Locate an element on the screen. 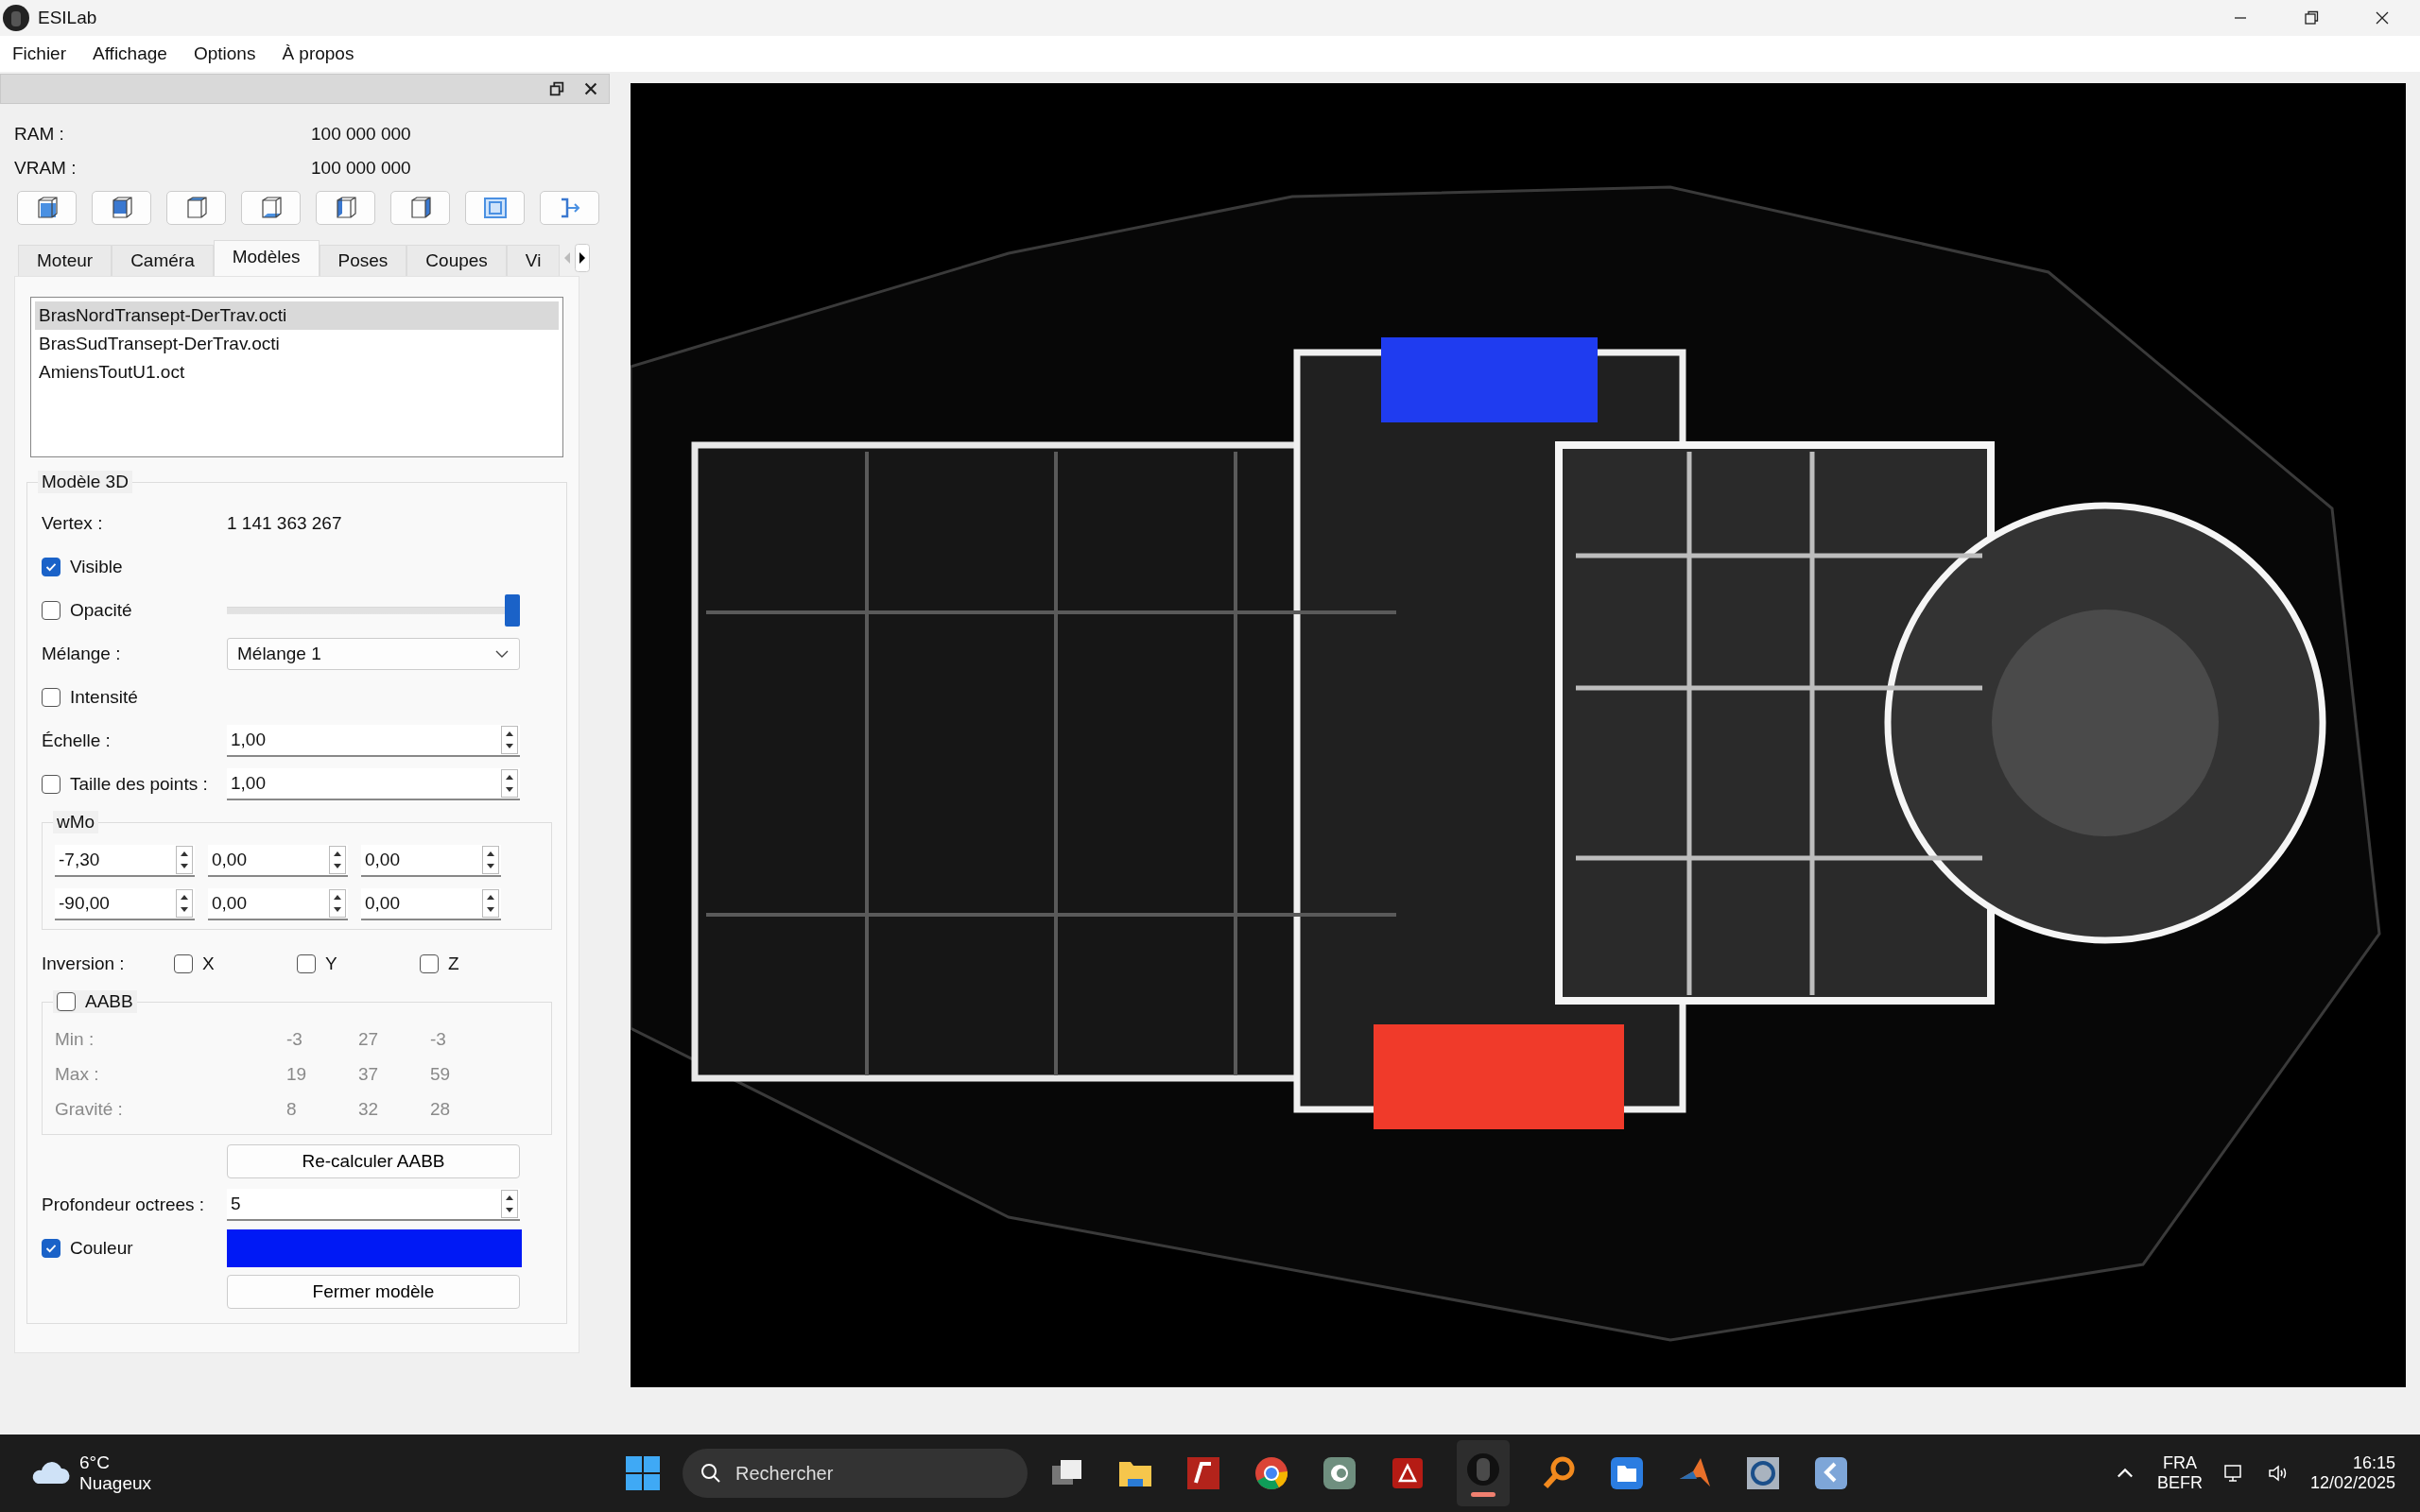 The height and width of the screenshot is (1512, 2420). temperature: 6°C is located at coordinates (95, 1462).